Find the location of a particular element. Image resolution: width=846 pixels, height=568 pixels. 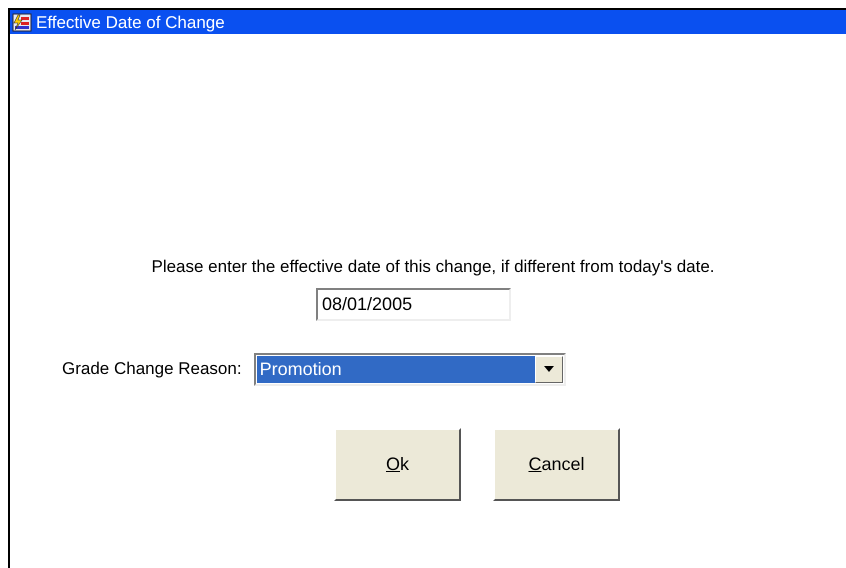

dialog-button: Ok is located at coordinates (397, 464).